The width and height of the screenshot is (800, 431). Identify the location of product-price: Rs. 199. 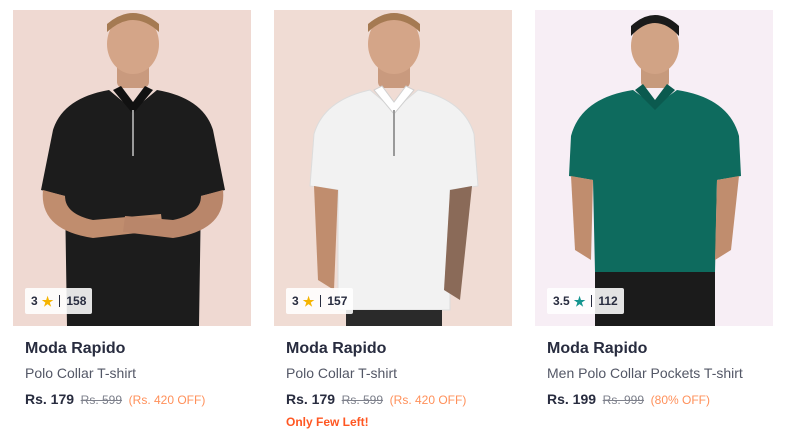
(572, 399).